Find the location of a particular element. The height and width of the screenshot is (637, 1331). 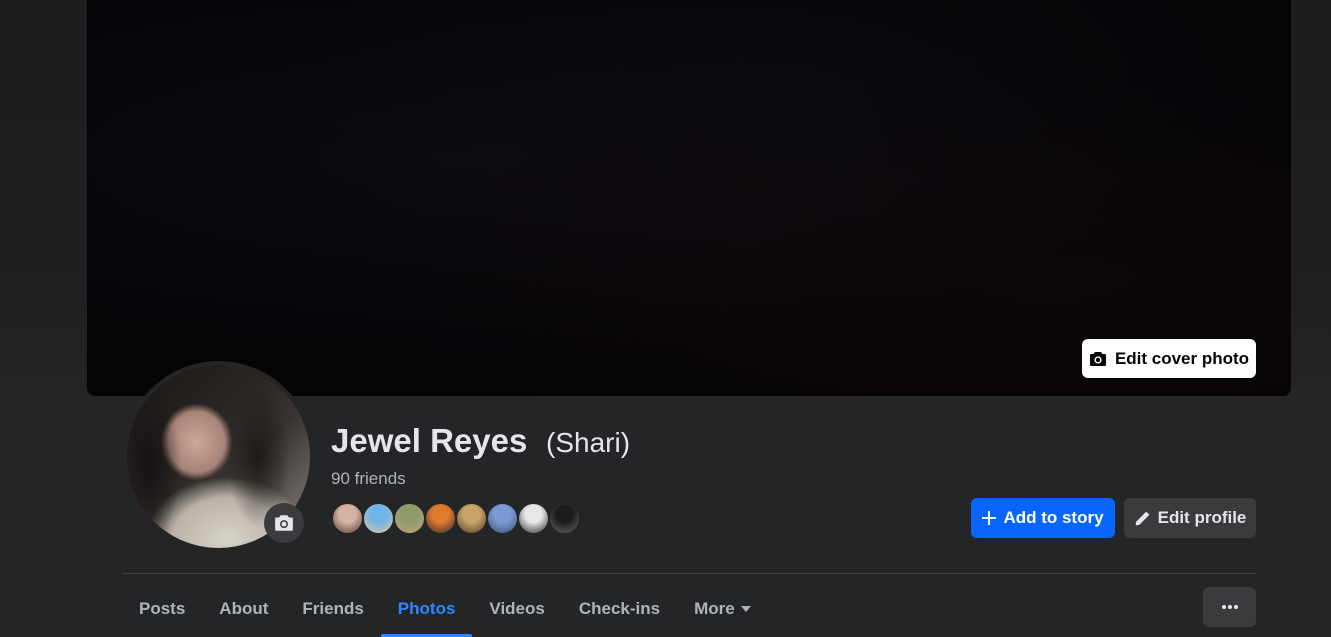

tab-videos: Videos is located at coordinates (516, 608).